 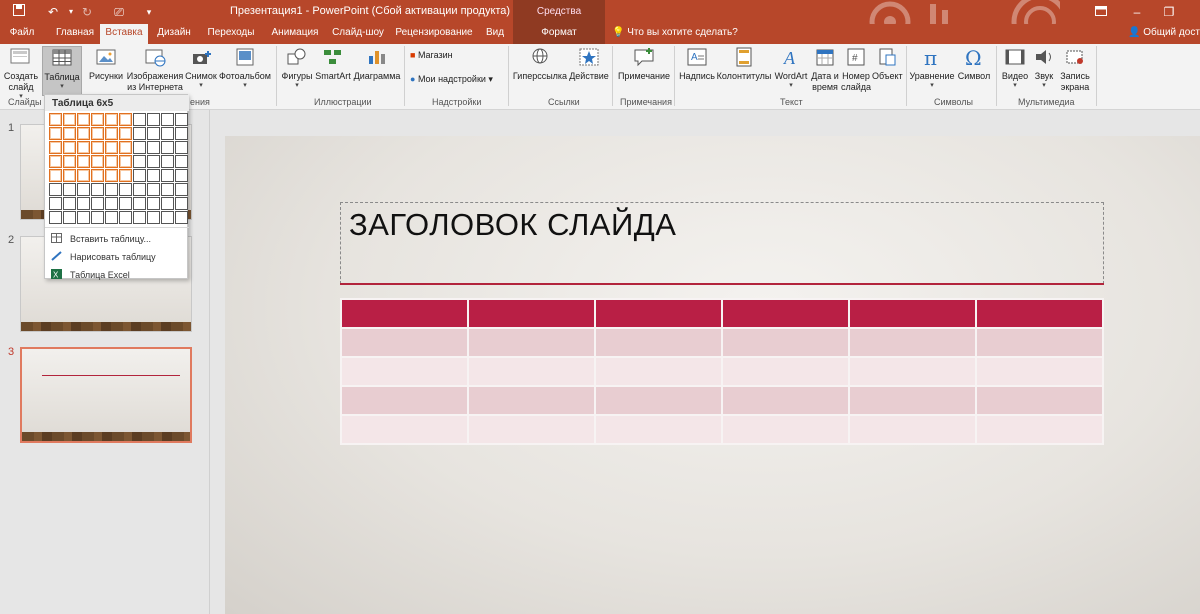 What do you see at coordinates (697, 64) in the screenshot?
I see `textbox-button: A Надпись` at bounding box center [697, 64].